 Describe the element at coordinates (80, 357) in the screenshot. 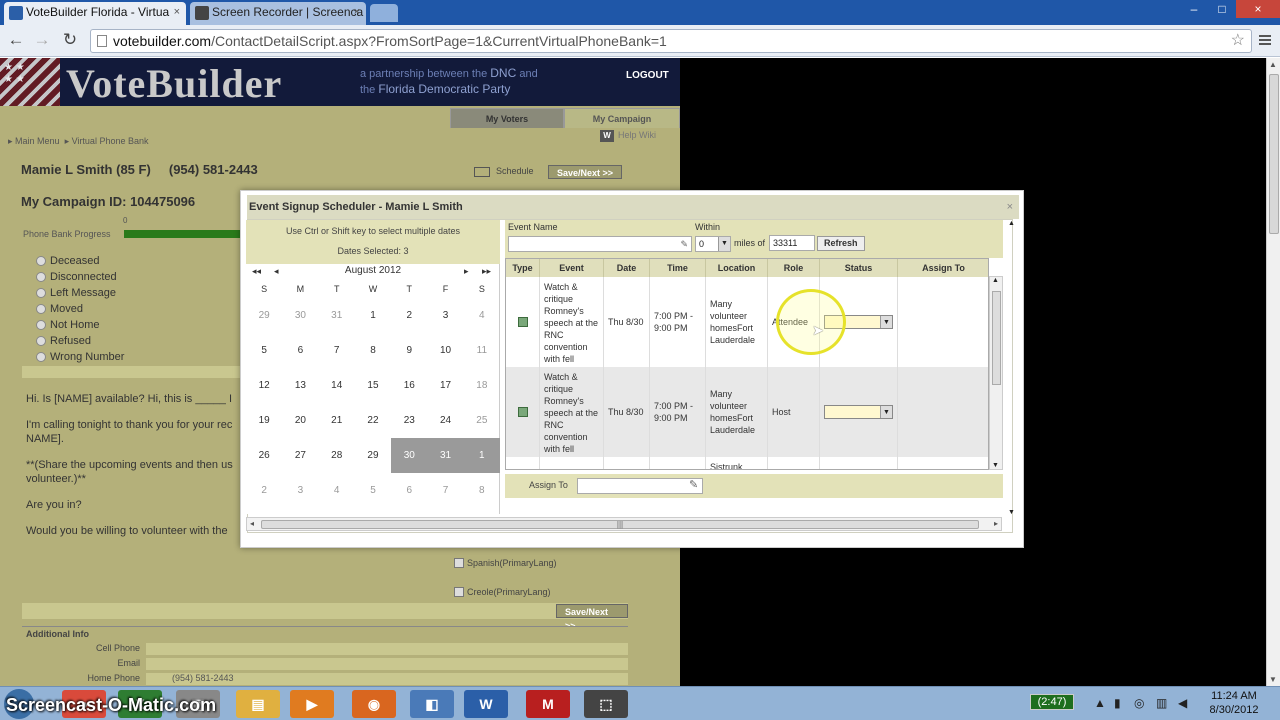

I see `disposition-option: Wrong Number` at that location.